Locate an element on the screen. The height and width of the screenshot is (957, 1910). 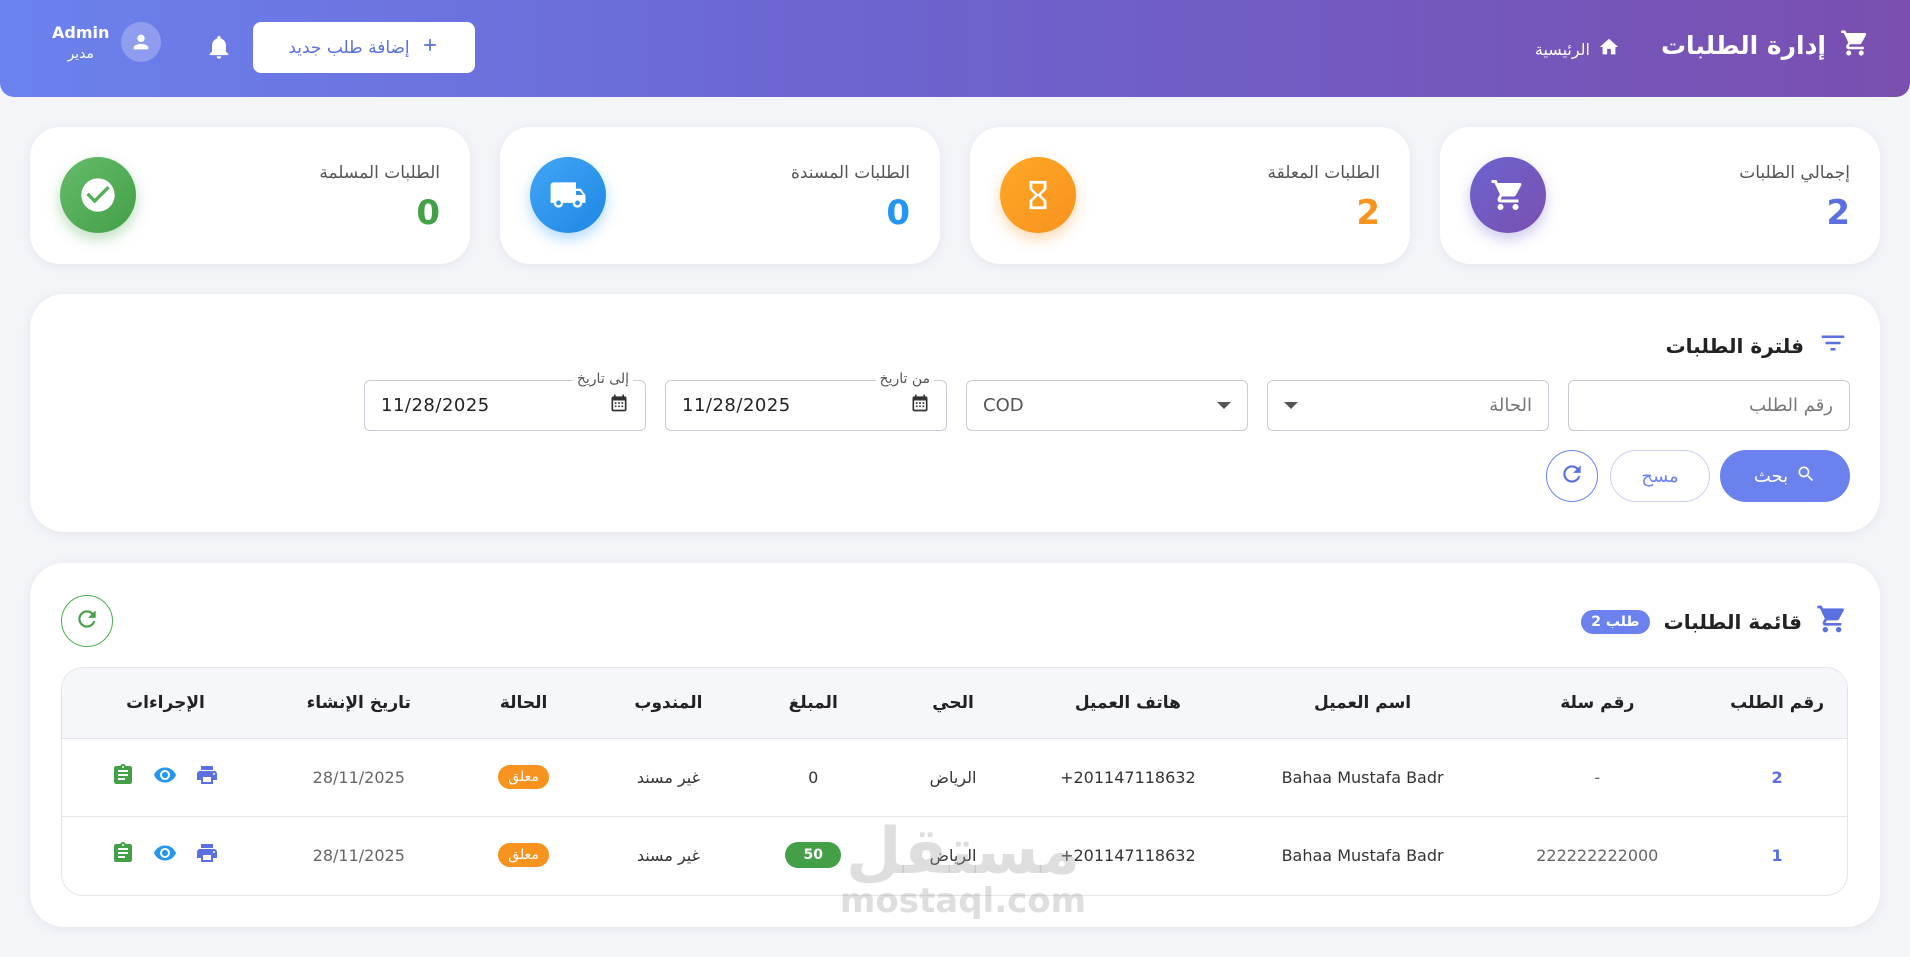
search-button: بحث is located at coordinates (1785, 476).